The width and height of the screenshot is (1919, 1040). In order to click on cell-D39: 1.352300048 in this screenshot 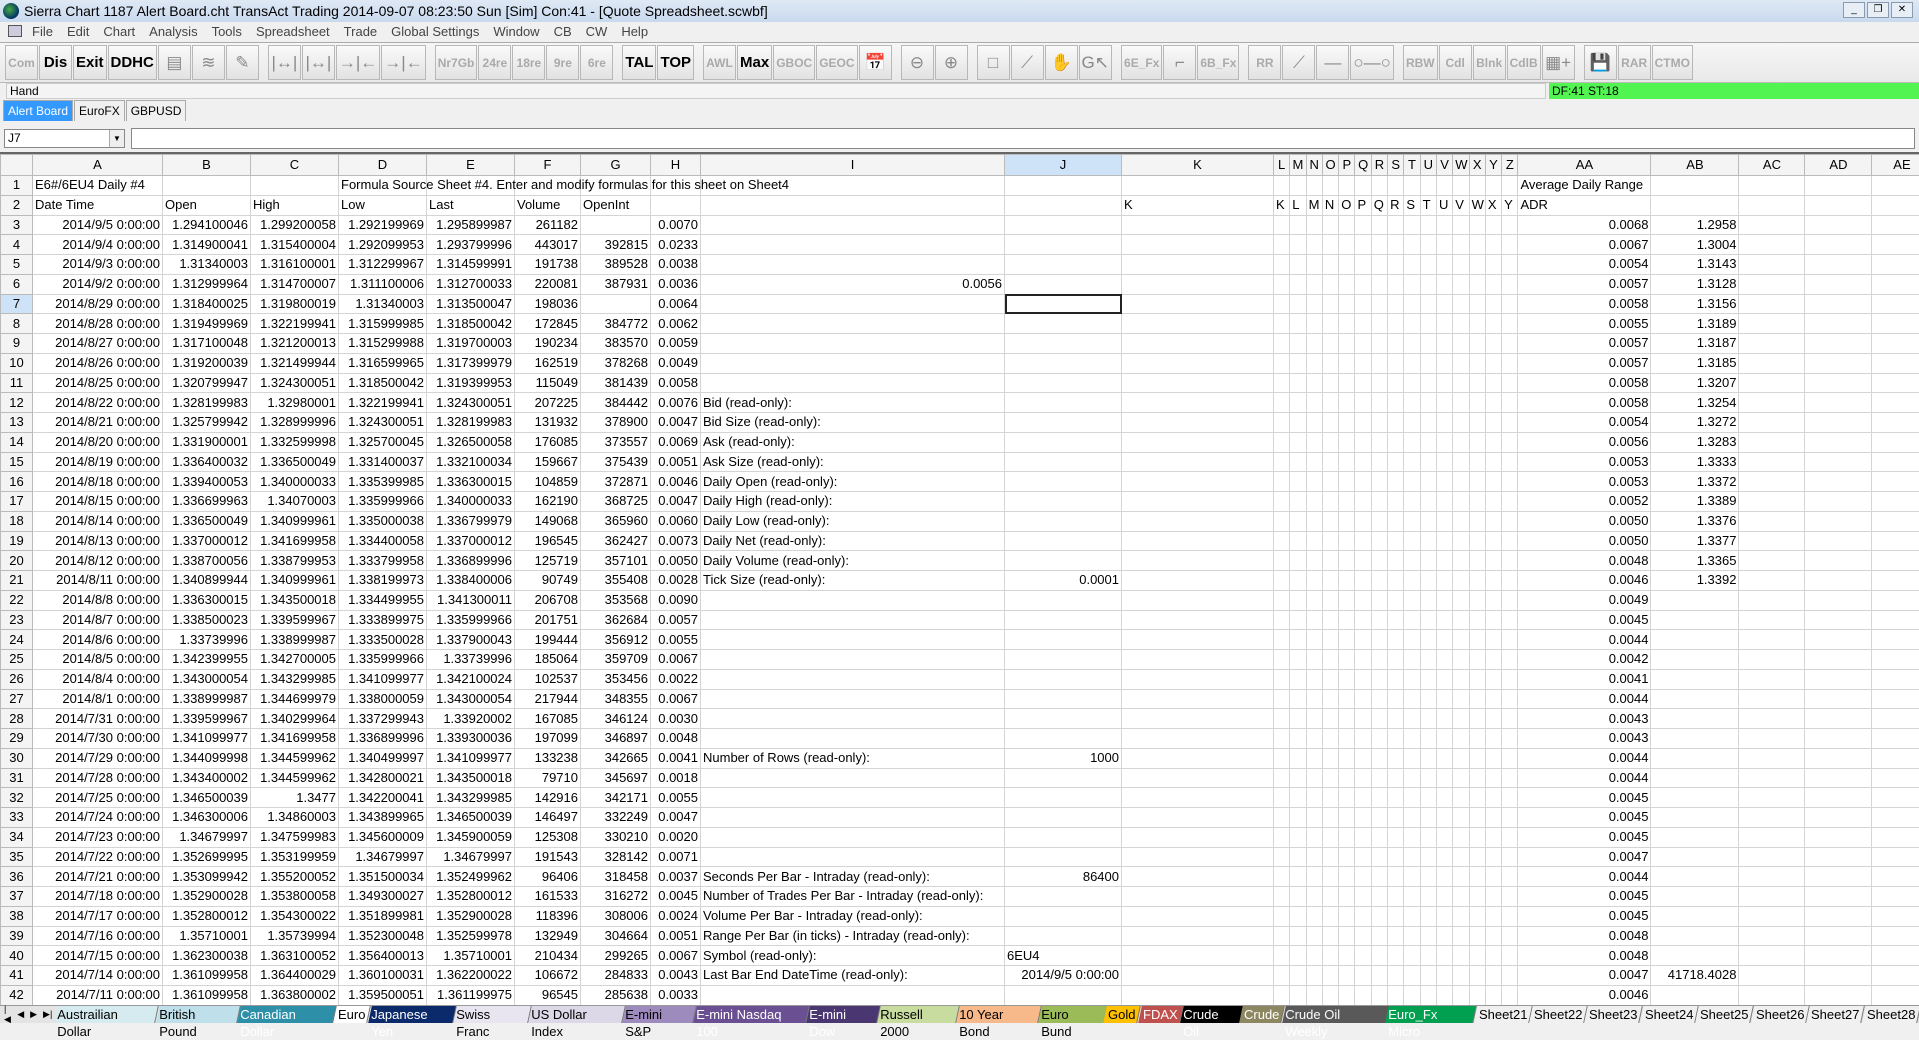, I will do `click(382, 936)`.